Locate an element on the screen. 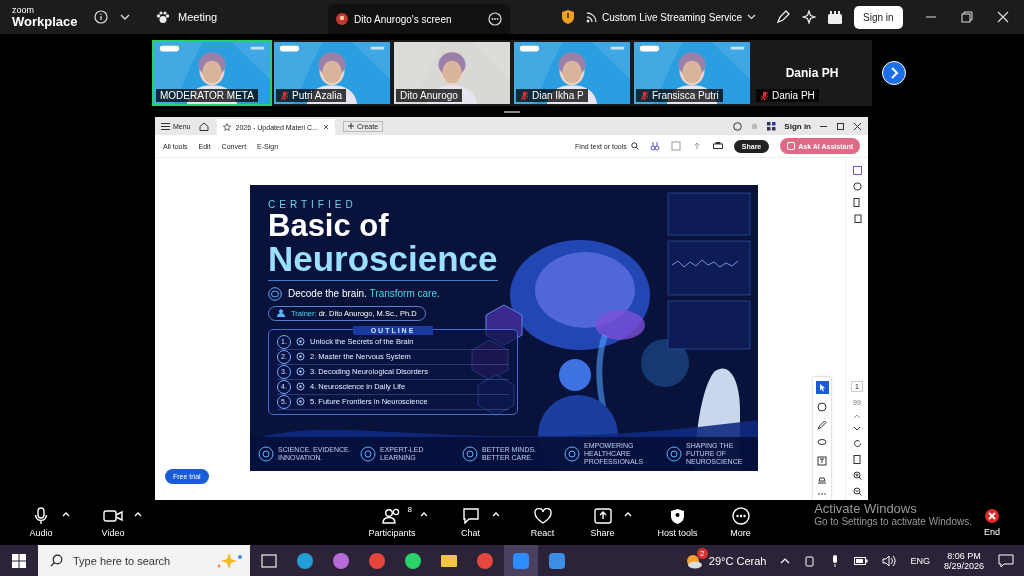 This screenshot has width=1024, height=576. slide-eyebrow: CERTIFIED is located at coordinates (313, 204).